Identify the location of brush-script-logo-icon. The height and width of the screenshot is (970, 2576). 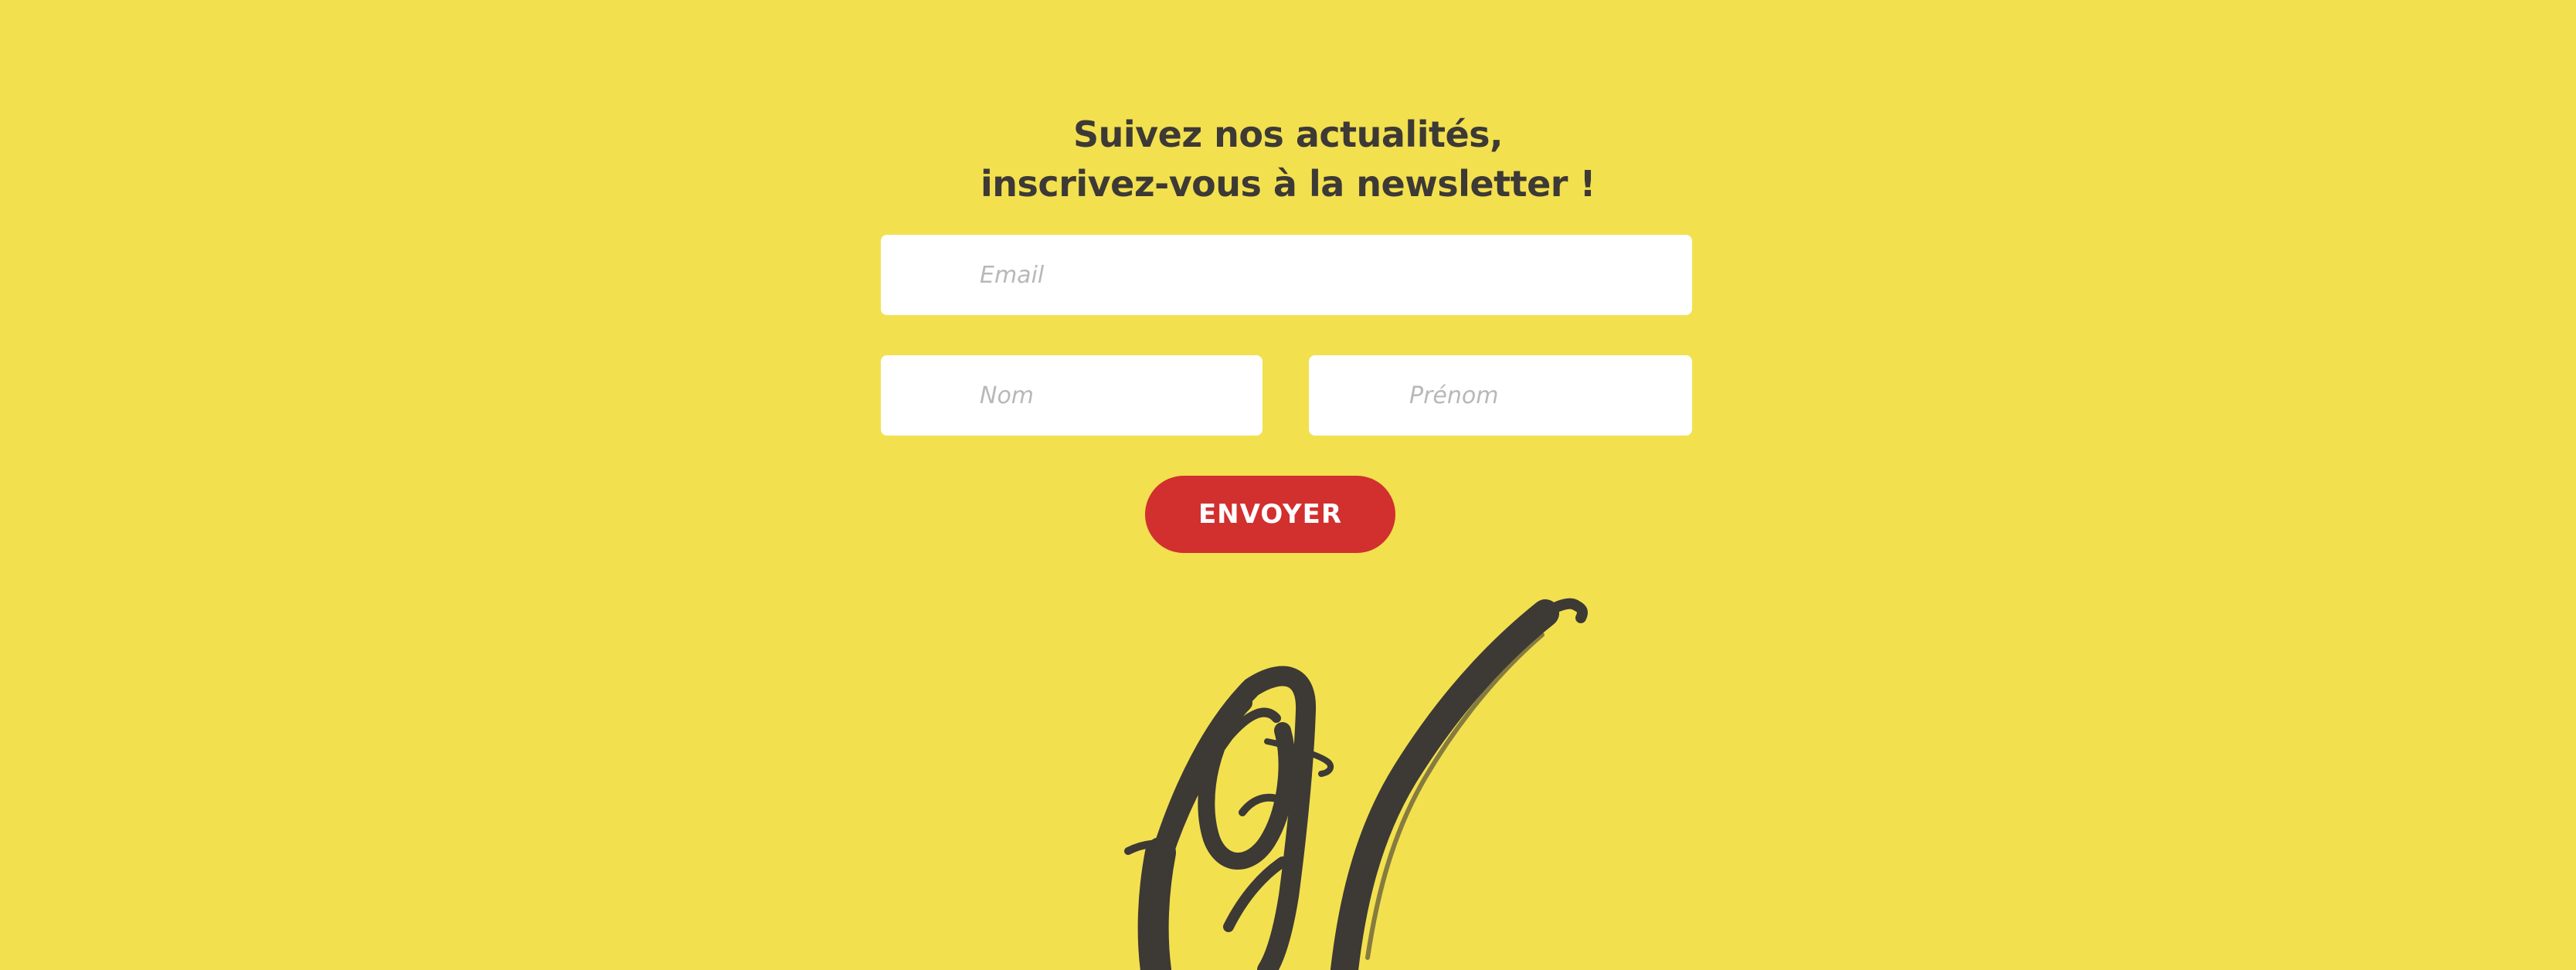
(1356, 784).